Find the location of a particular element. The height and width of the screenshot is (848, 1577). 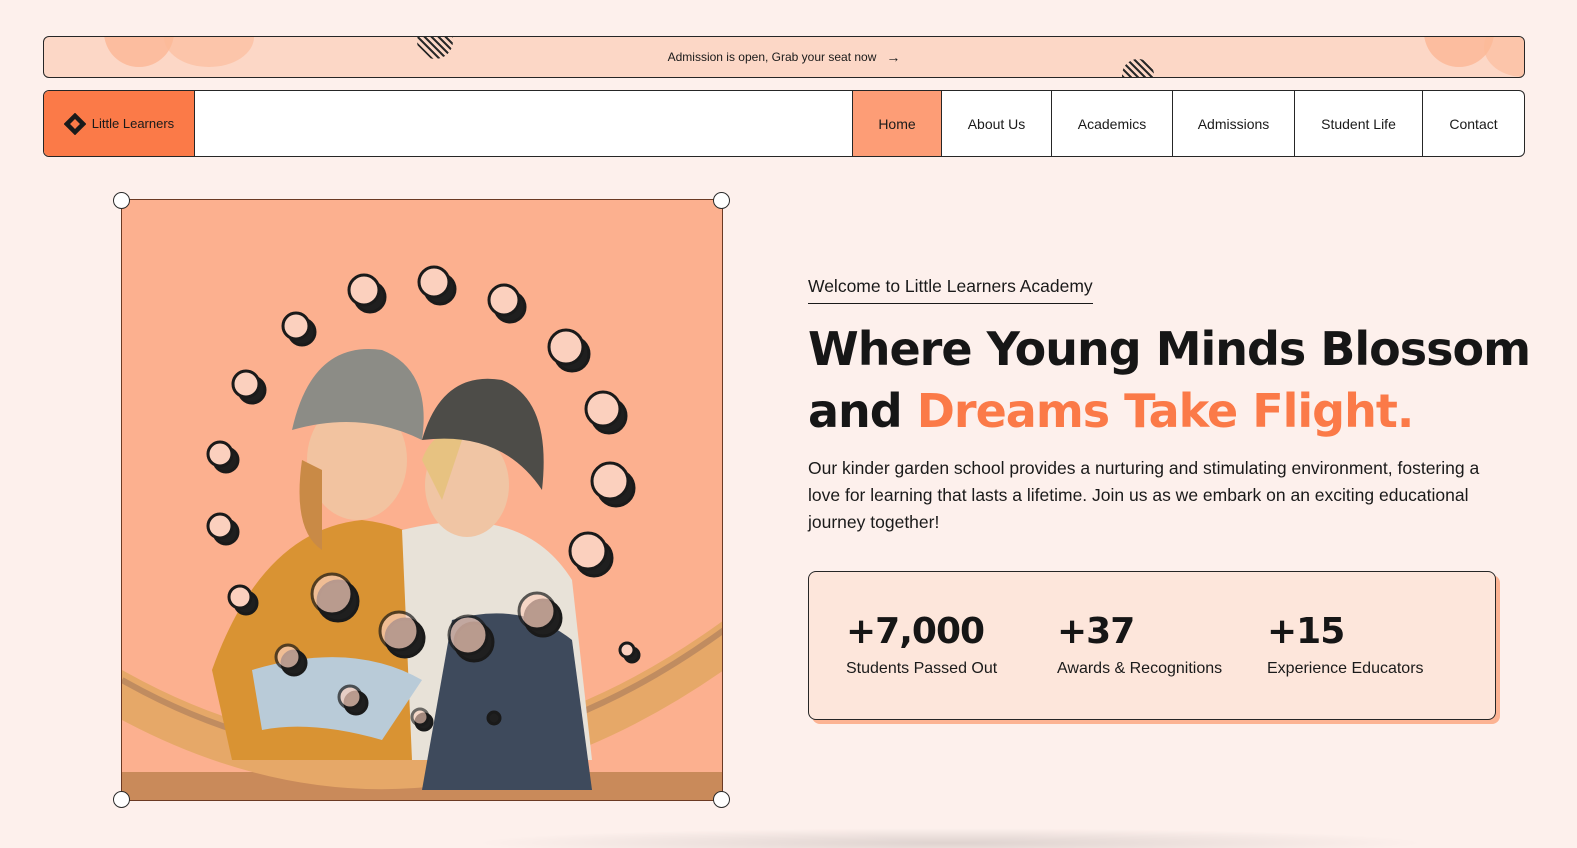

banner-message: Admission is open, Grab your seat now → is located at coordinates (784, 57).